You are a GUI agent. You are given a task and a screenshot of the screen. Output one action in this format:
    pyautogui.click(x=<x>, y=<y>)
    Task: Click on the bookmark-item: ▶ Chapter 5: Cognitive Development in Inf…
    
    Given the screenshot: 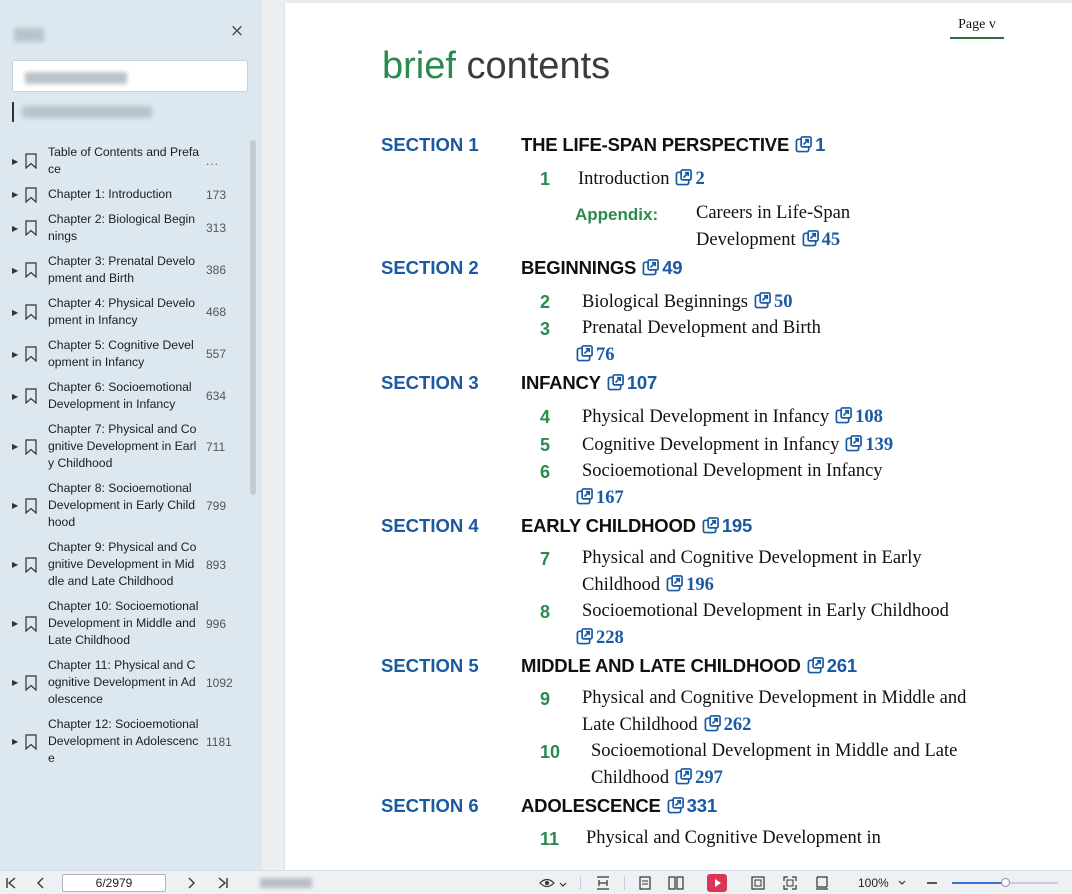 What is the action you would take?
    pyautogui.click(x=124, y=354)
    